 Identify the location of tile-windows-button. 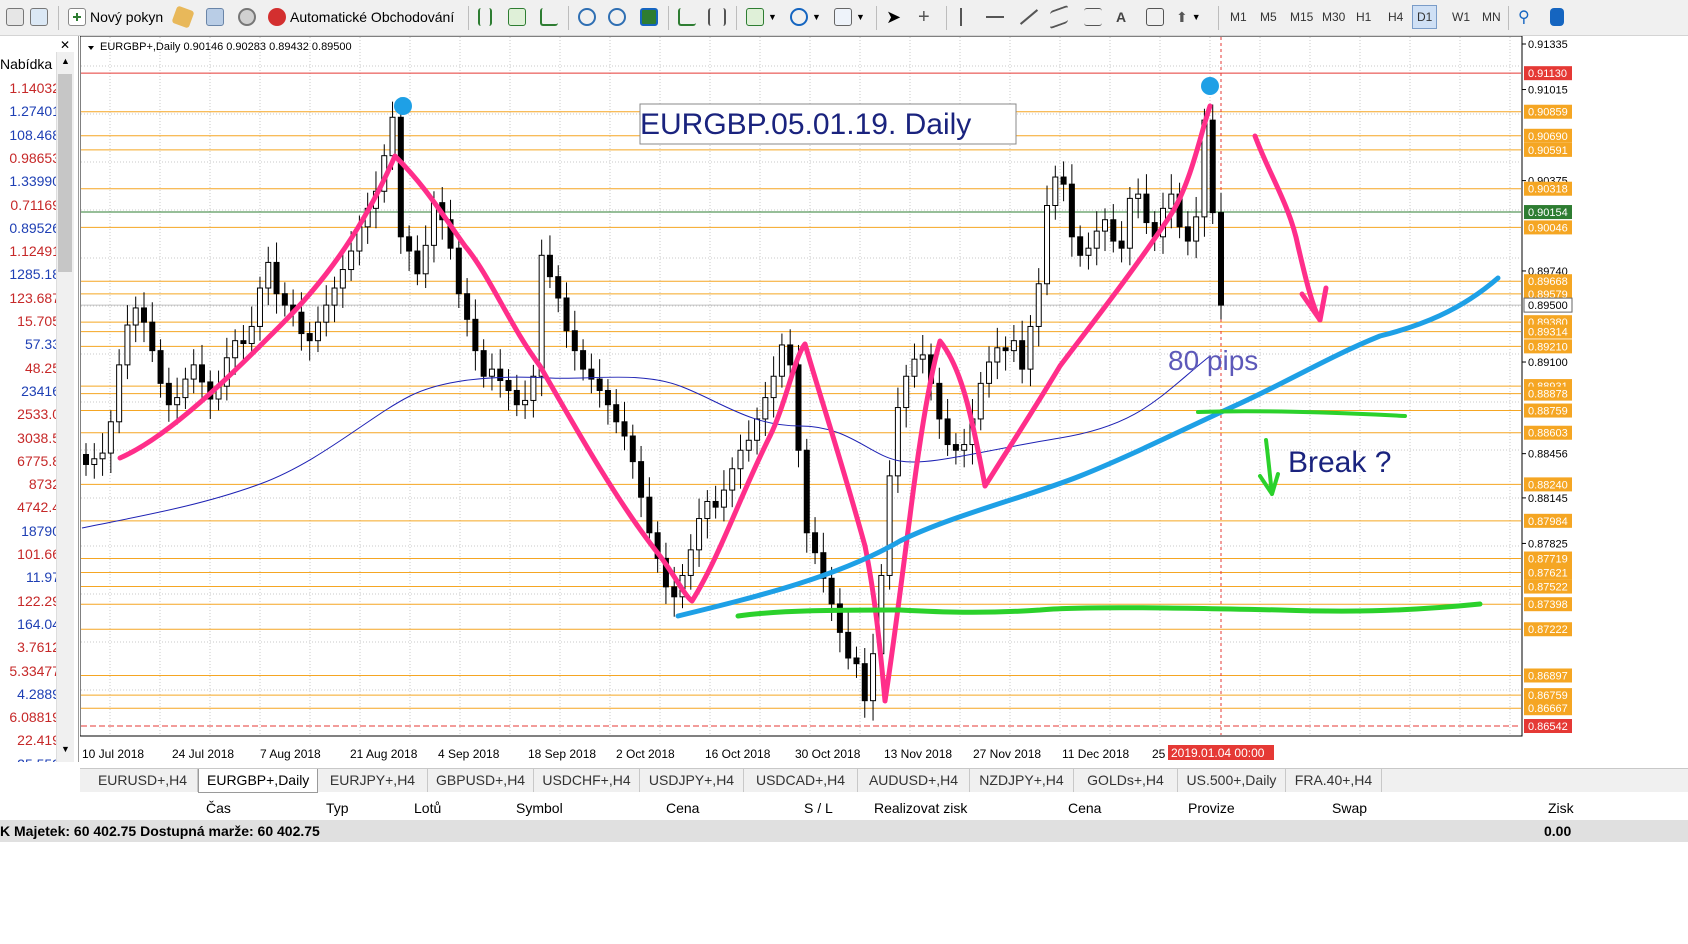
(649, 17).